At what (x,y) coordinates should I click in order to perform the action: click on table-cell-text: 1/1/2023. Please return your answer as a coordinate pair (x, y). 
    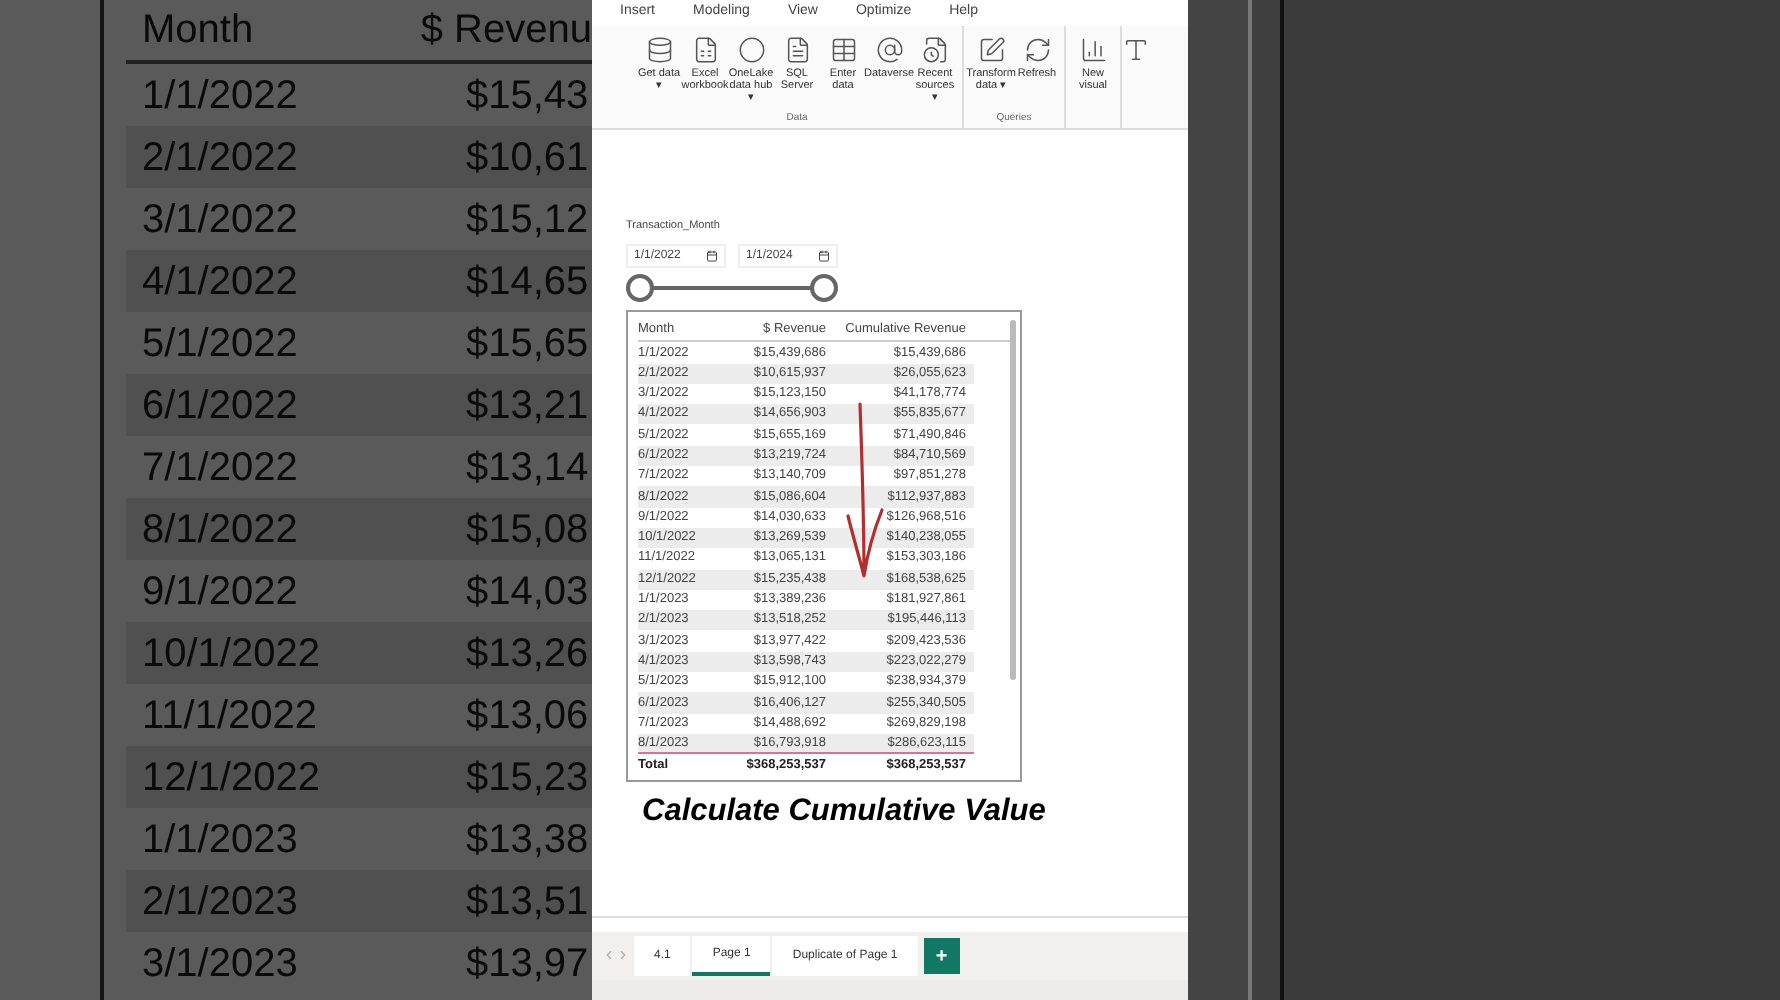
    Looking at the image, I should click on (220, 840).